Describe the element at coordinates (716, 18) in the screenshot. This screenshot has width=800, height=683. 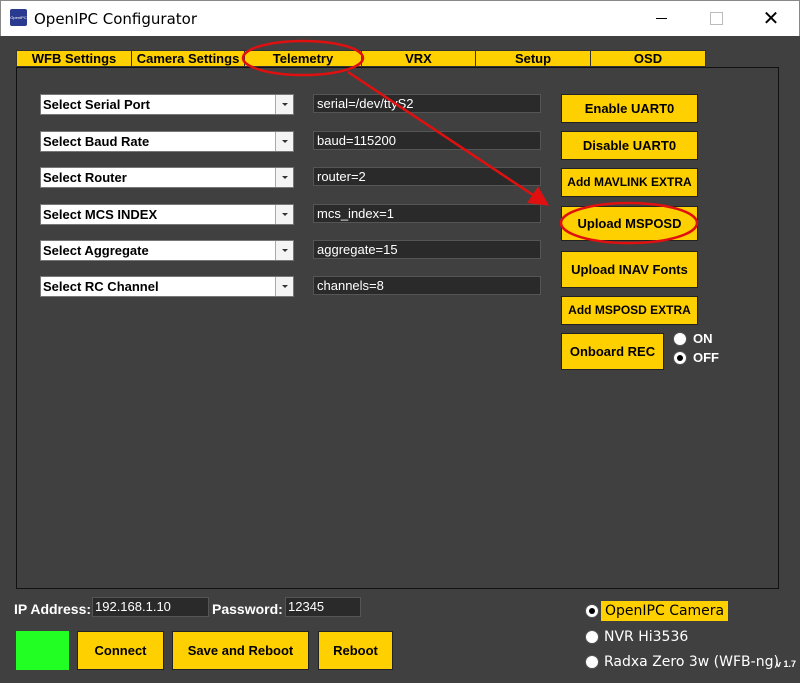
I see `maximize-button` at that location.